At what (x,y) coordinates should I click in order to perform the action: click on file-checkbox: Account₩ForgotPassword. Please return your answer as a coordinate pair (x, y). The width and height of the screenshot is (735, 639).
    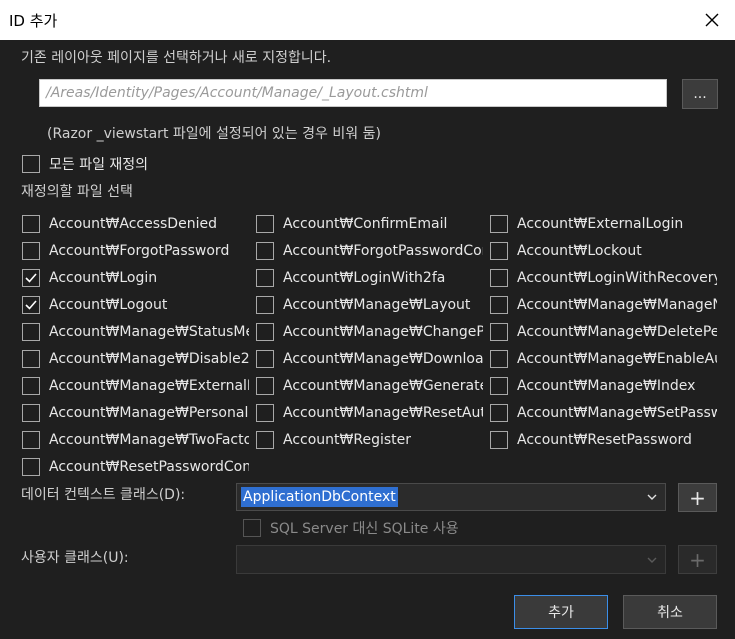
    Looking at the image, I should click on (135, 251).